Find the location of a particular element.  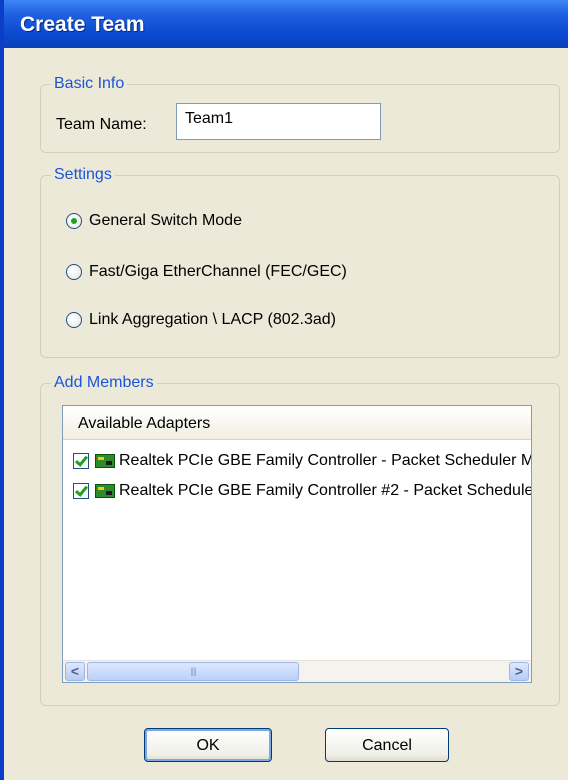

ok-button: OK is located at coordinates (208, 745).